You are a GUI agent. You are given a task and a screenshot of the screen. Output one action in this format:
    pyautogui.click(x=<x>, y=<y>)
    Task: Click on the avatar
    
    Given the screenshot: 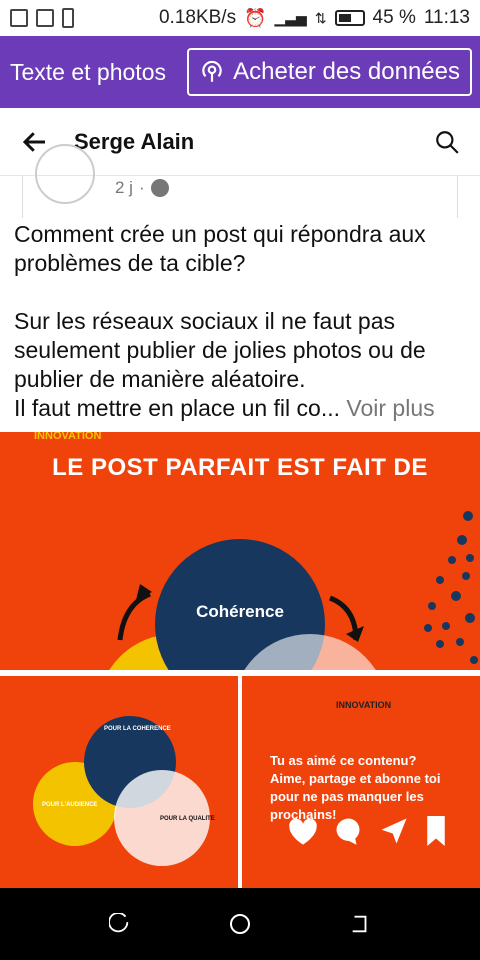 What is the action you would take?
    pyautogui.click(x=65, y=174)
    